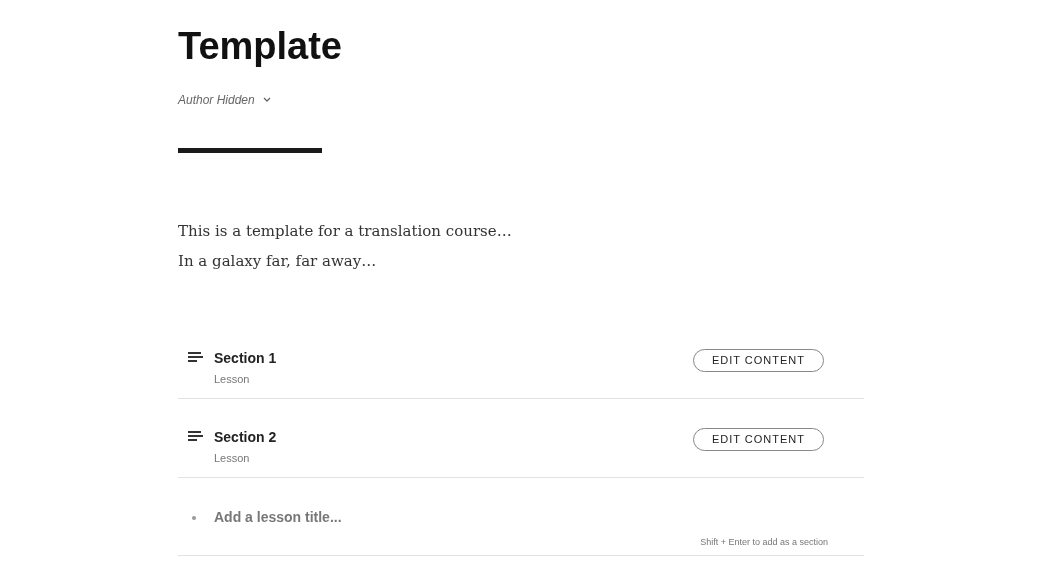  Describe the element at coordinates (453, 437) in the screenshot. I see `lesson-title: Section 2` at that location.